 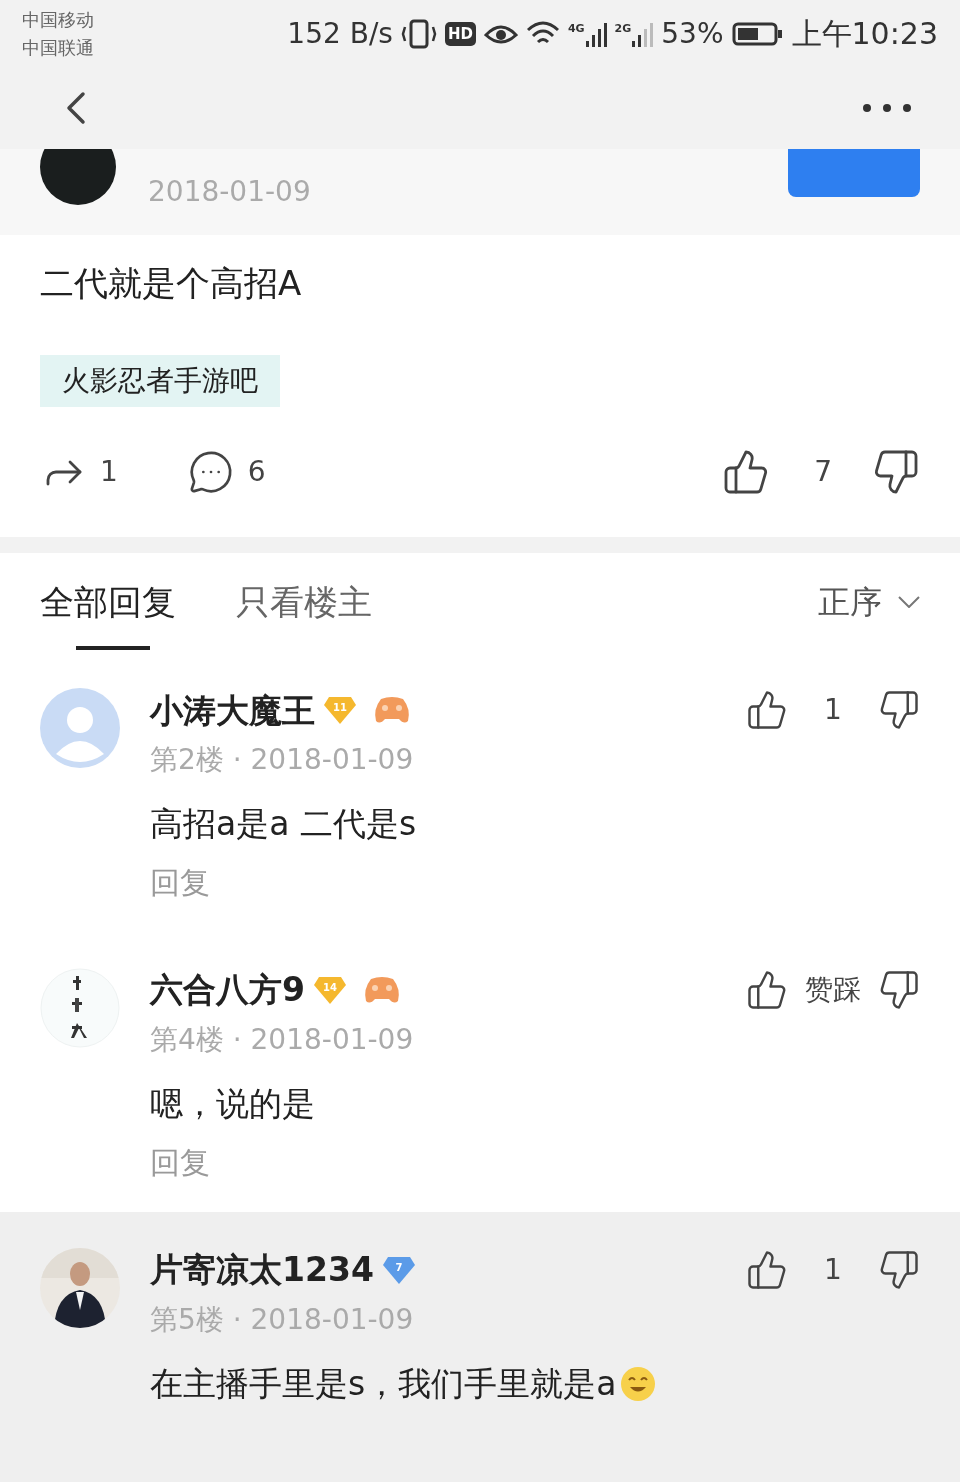 I want to click on user-name: 片寄凉太1234, so click(x=262, y=1270).